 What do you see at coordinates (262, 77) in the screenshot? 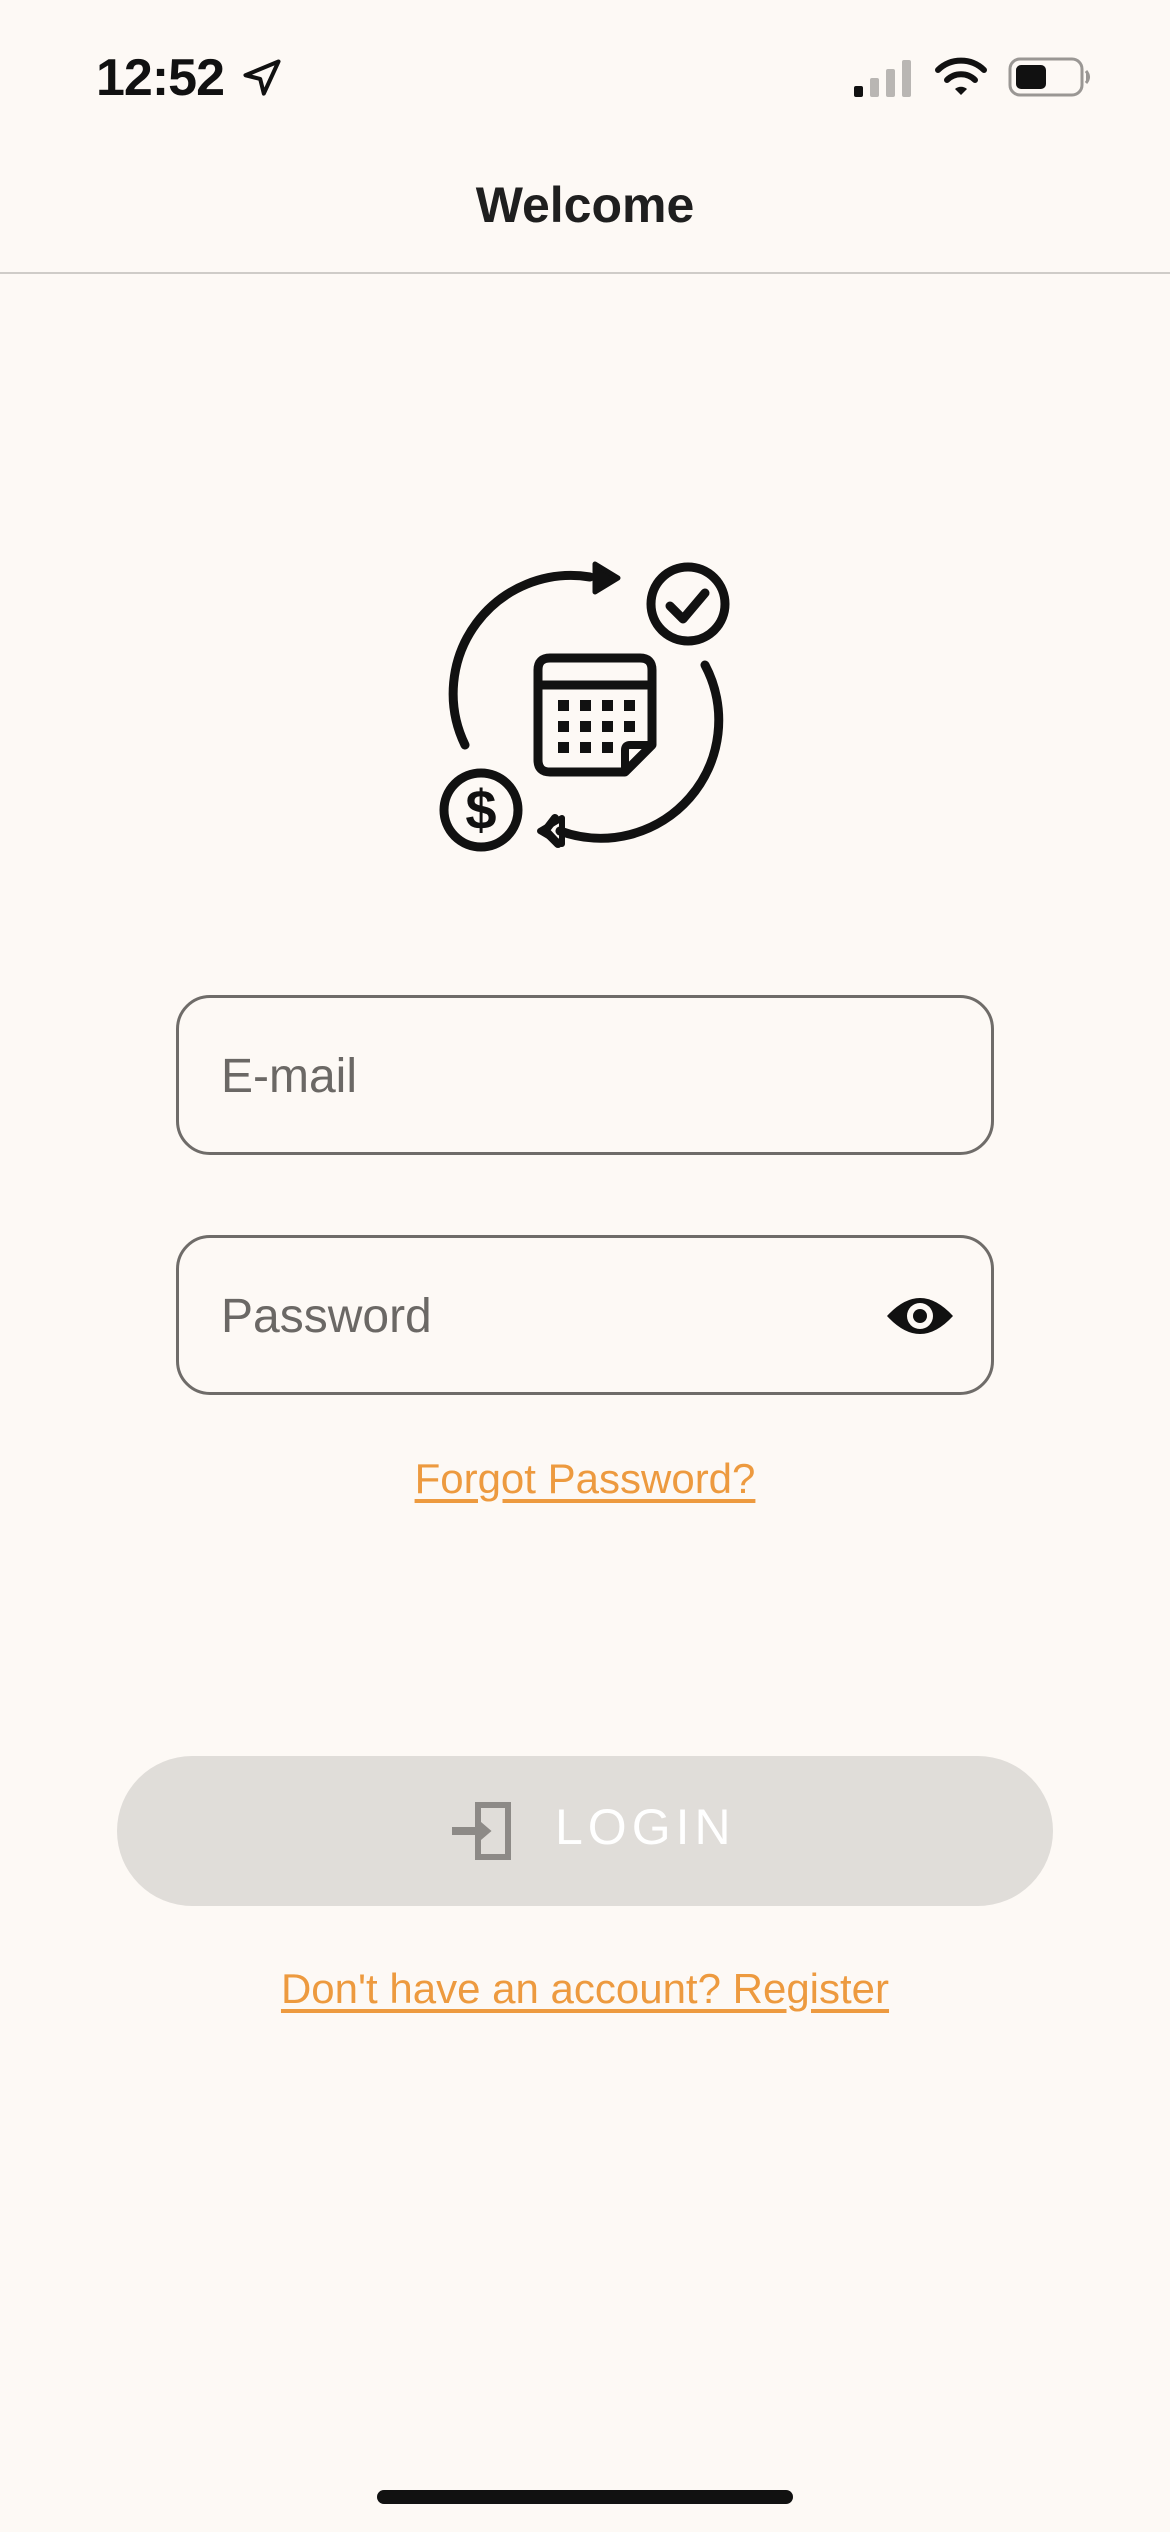
I see `location-arrow-icon` at bounding box center [262, 77].